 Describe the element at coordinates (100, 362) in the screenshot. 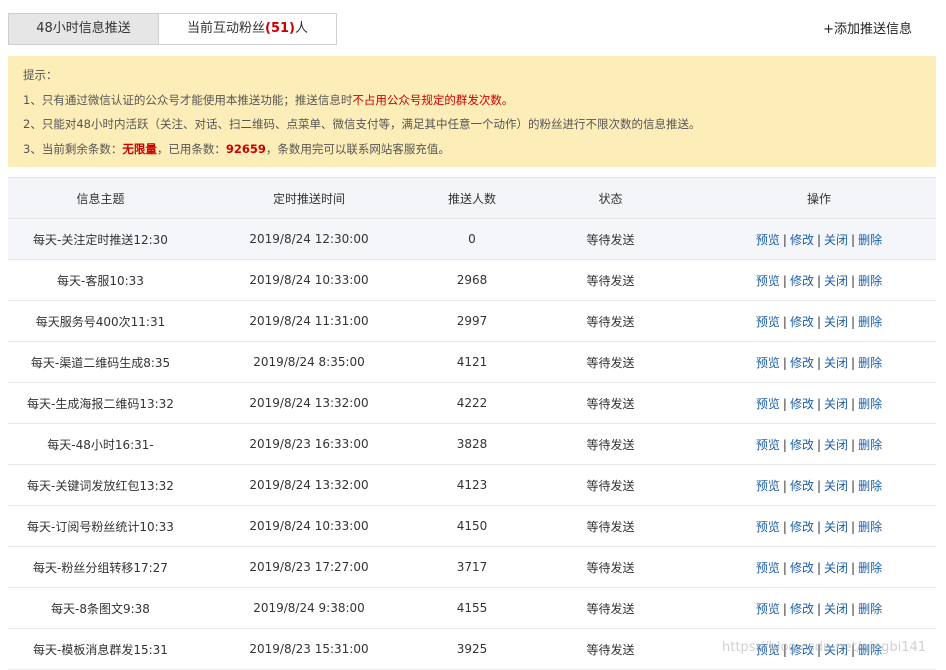

I see `cell-subject: 每天-渠道二维码生成8:35` at that location.